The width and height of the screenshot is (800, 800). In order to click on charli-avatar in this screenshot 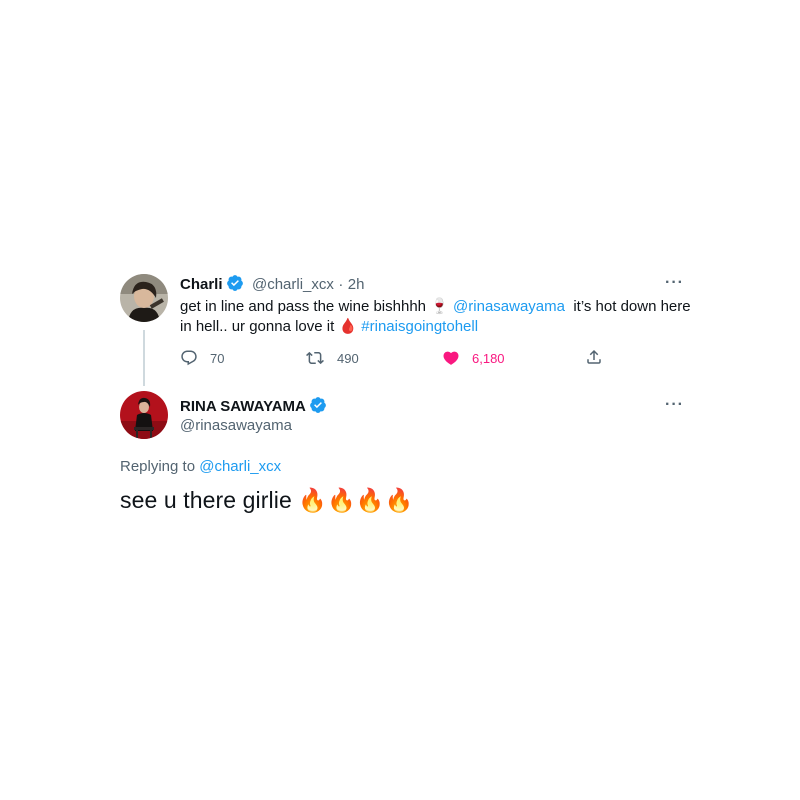, I will do `click(144, 298)`.